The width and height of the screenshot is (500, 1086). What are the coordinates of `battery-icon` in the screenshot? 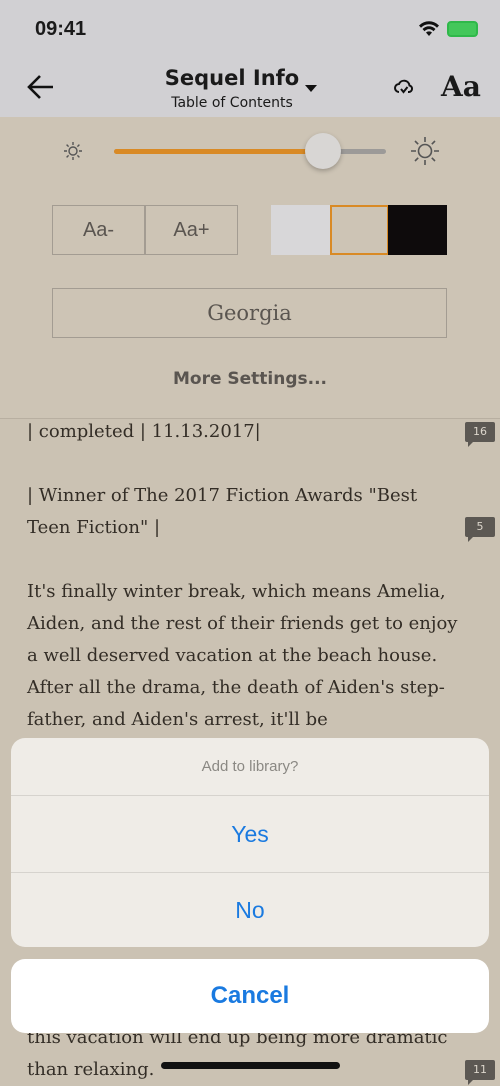 It's located at (462, 29).